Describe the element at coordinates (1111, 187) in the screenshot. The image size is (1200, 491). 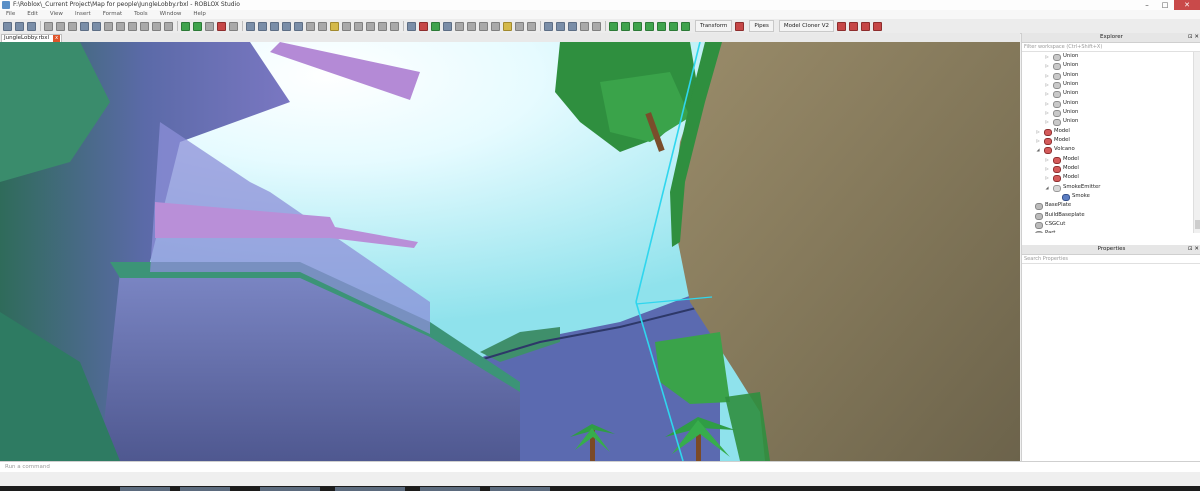
I see `explorer-item: ◢ SmokeEmitter` at that location.